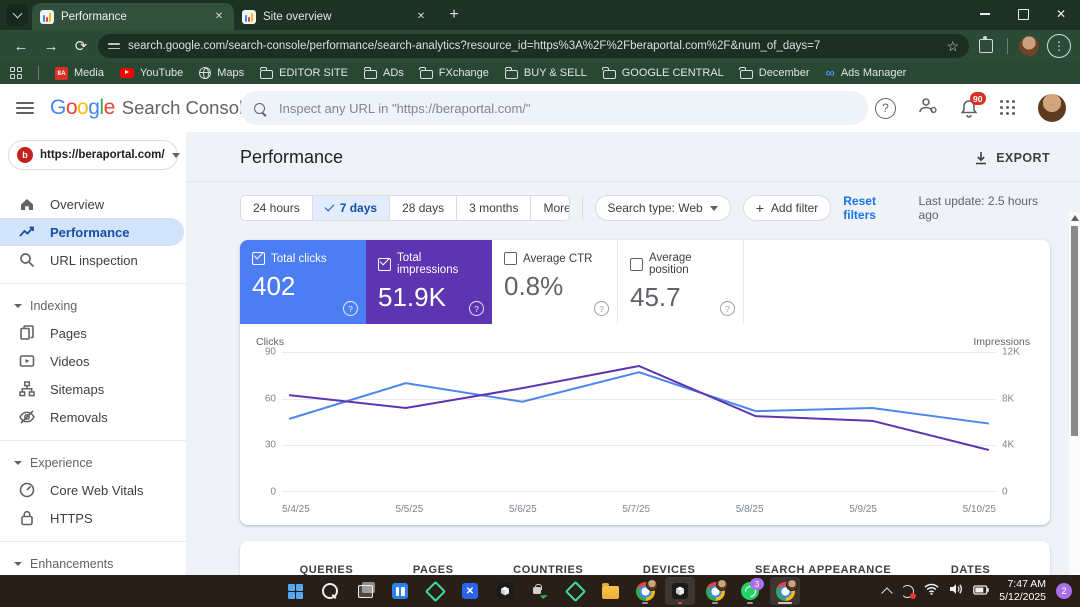 Image resolution: width=1080 pixels, height=607 pixels. I want to click on browser-menu-button: ⋮, so click(1059, 46).